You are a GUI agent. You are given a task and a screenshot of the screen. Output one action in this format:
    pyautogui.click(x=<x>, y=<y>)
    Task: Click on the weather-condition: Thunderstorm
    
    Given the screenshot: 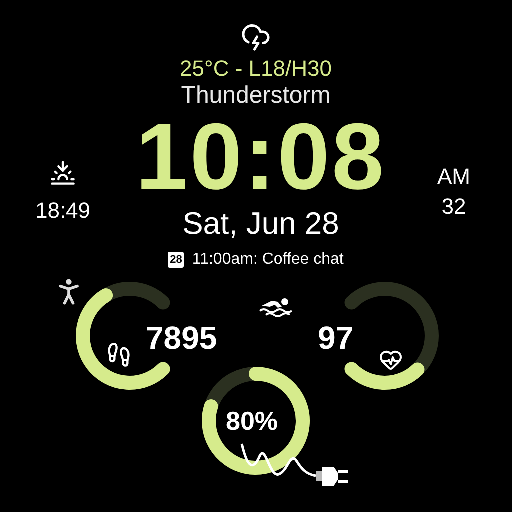 What is the action you would take?
    pyautogui.click(x=256, y=96)
    